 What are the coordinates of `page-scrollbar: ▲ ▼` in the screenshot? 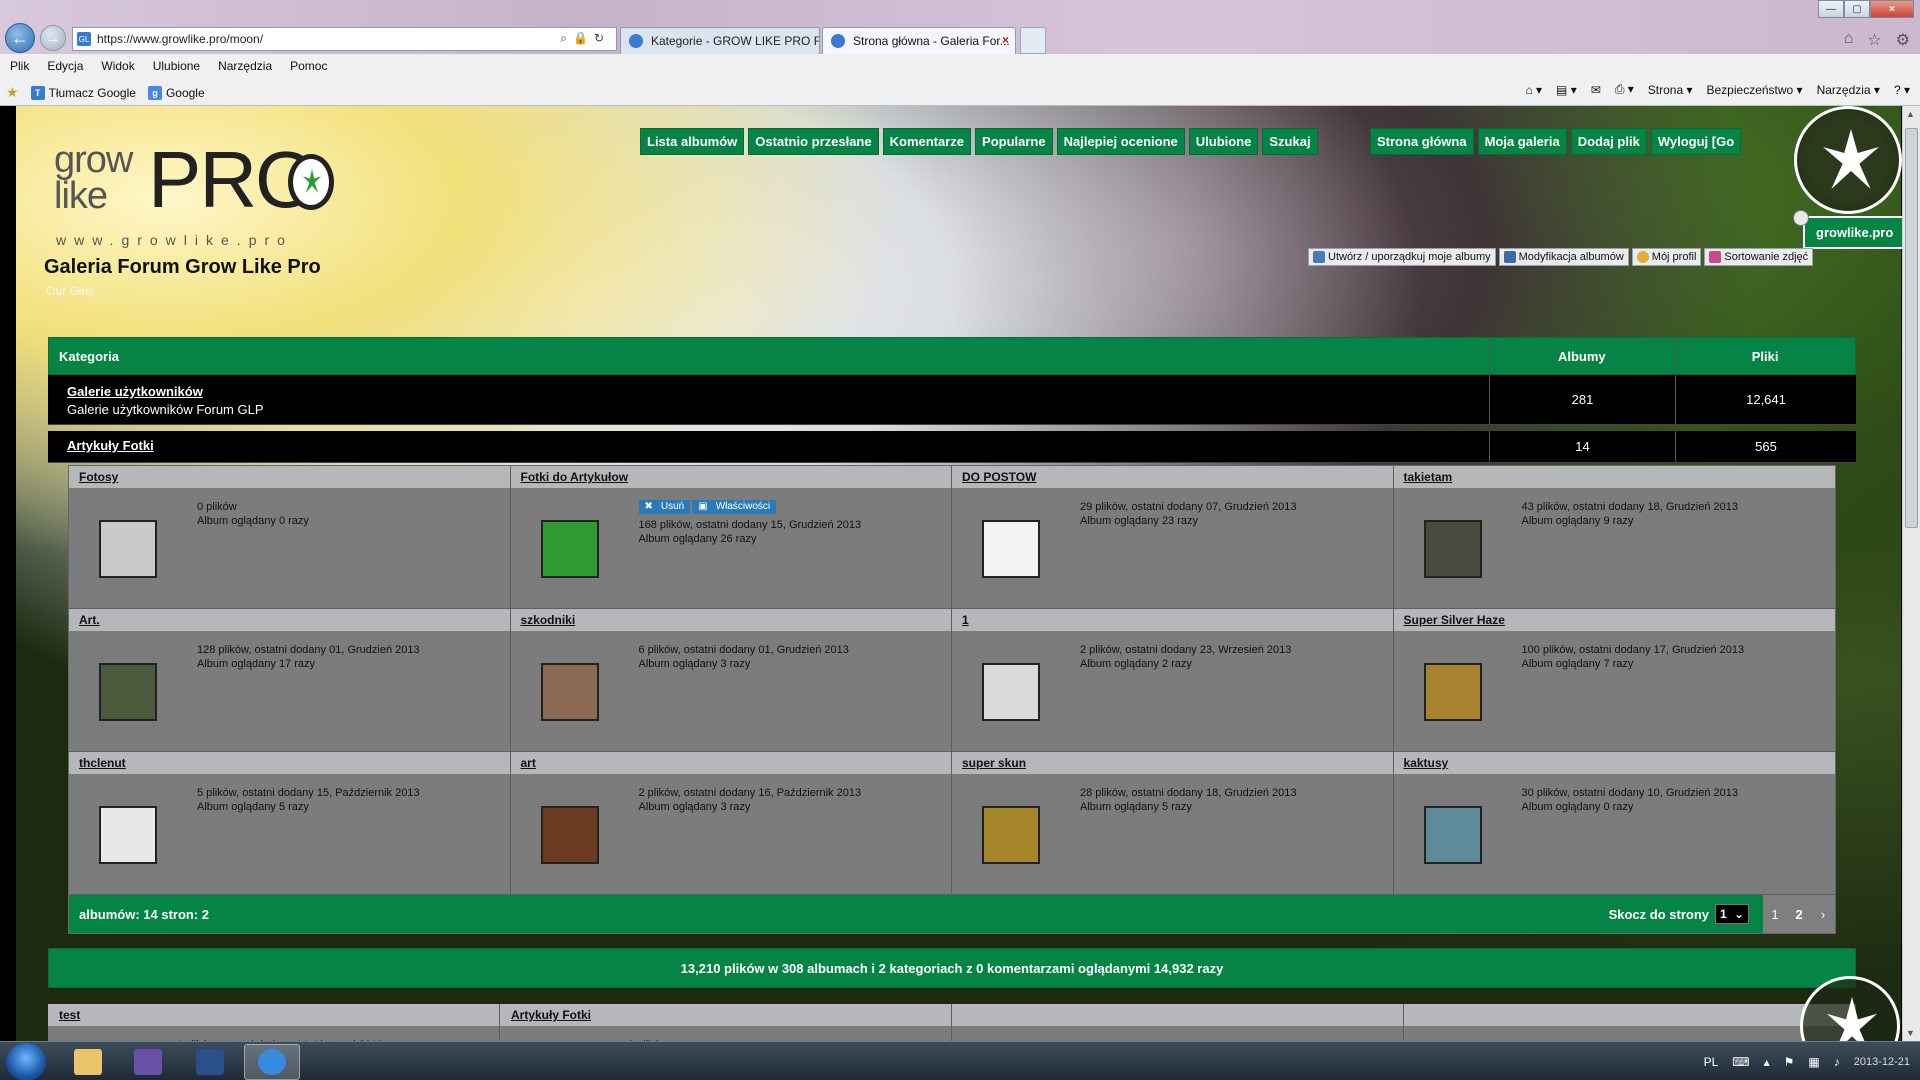 It's located at (1911, 573).